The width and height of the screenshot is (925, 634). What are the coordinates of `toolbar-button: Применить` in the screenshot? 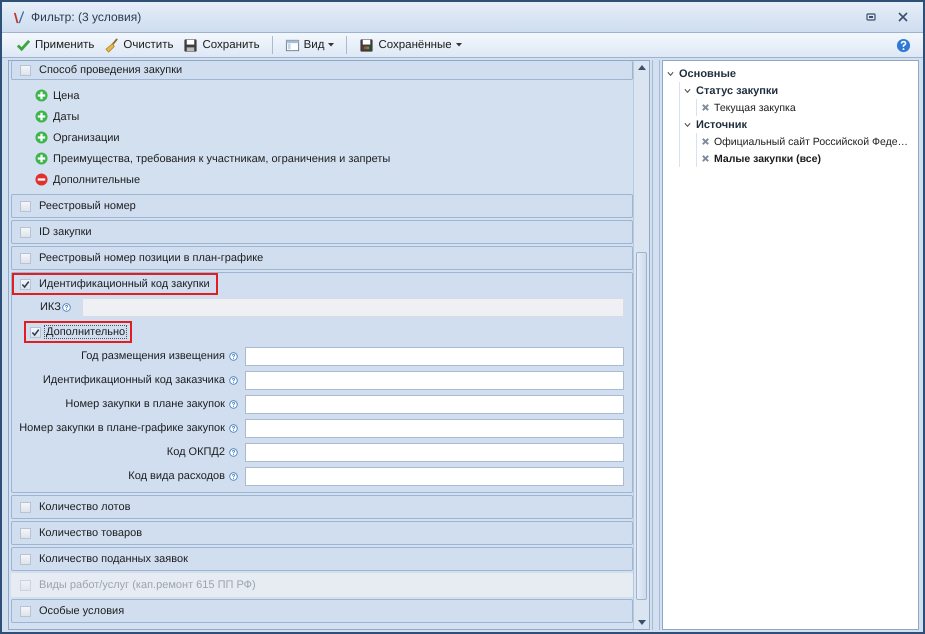 It's located at (55, 45).